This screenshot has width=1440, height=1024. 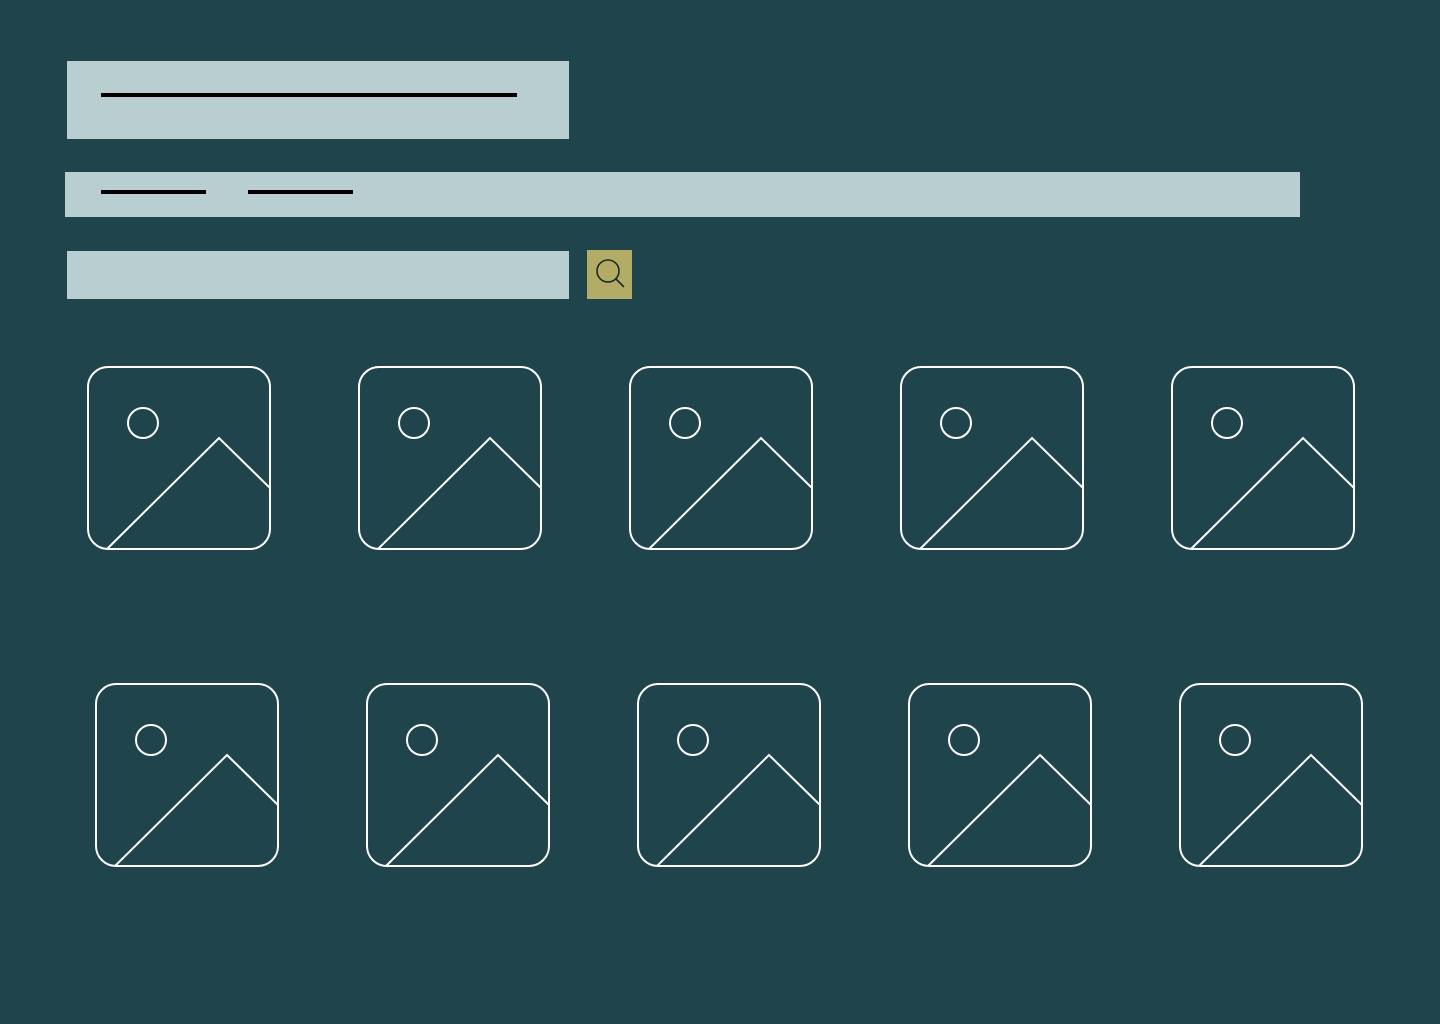 I want to click on page-title, so click(x=318, y=100).